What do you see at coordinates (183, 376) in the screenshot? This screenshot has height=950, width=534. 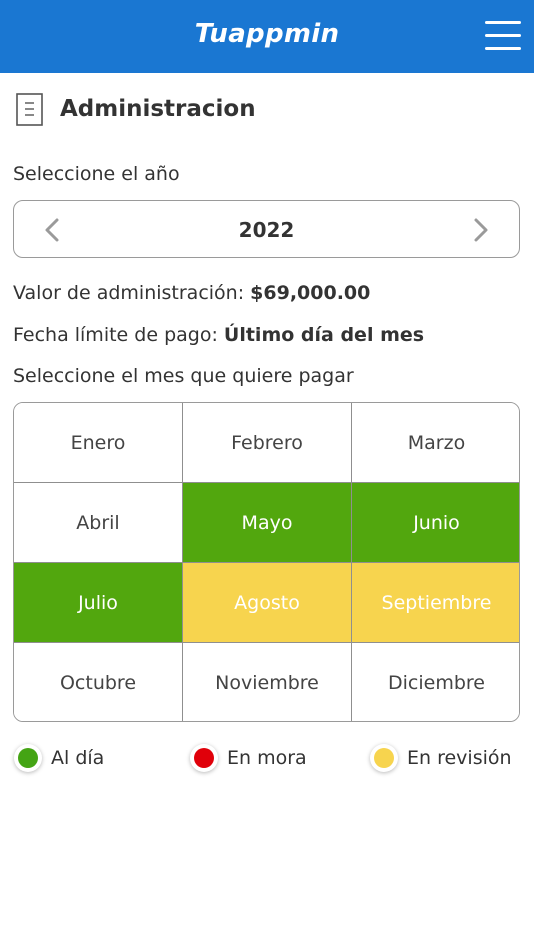 I see `month-prompt: Seleccione el mes que quiere pagar` at bounding box center [183, 376].